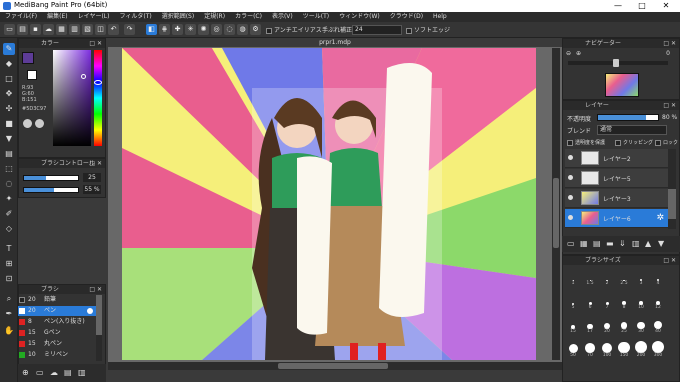  I want to click on brush-size-option: 6, so click(590, 301).